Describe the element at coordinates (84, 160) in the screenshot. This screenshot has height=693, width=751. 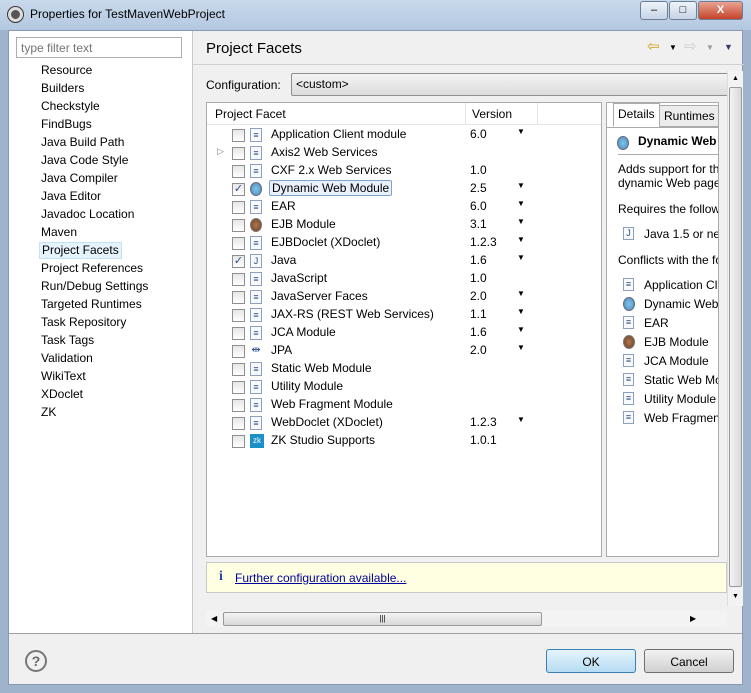
I see `nav-item-java-code-style: Java Code Style` at that location.